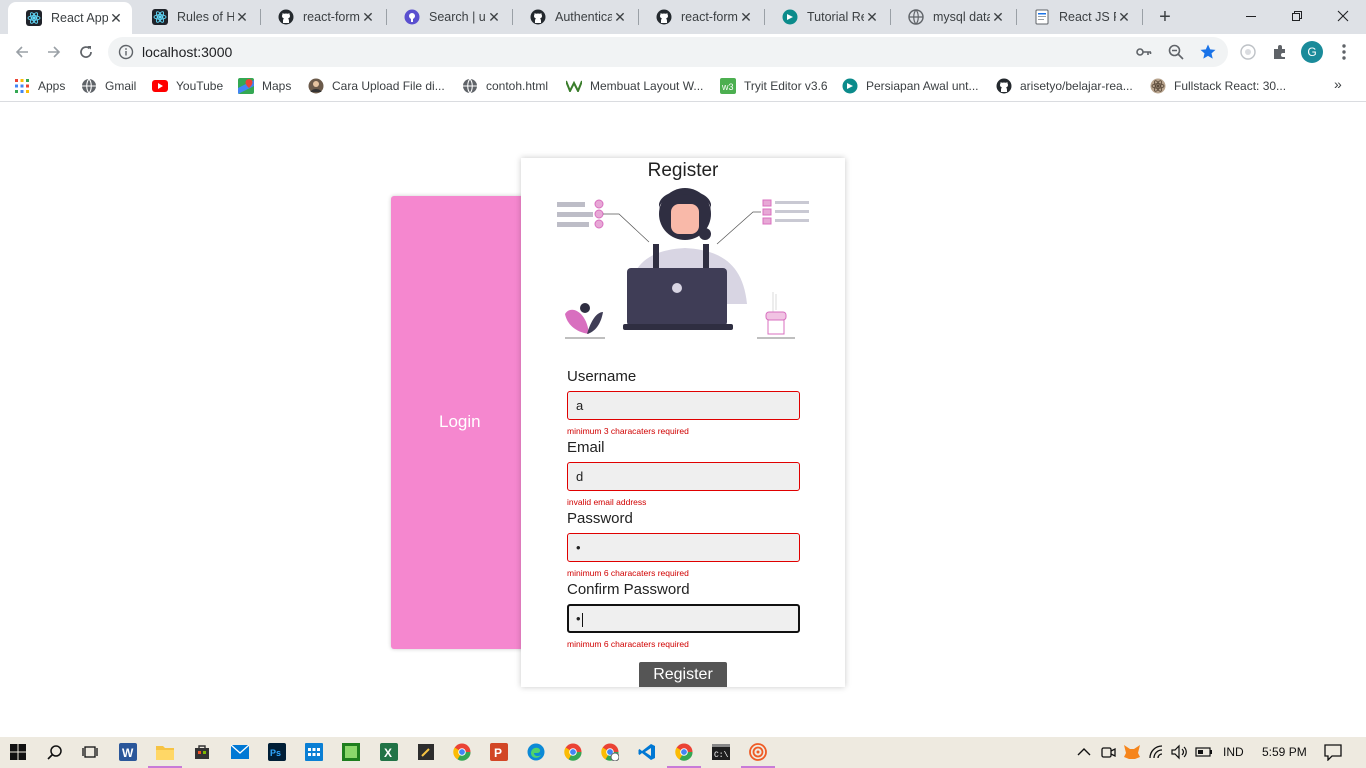 The width and height of the screenshot is (1366, 768). Describe the element at coordinates (128, 752) in the screenshot. I see `word-icon: W` at that location.